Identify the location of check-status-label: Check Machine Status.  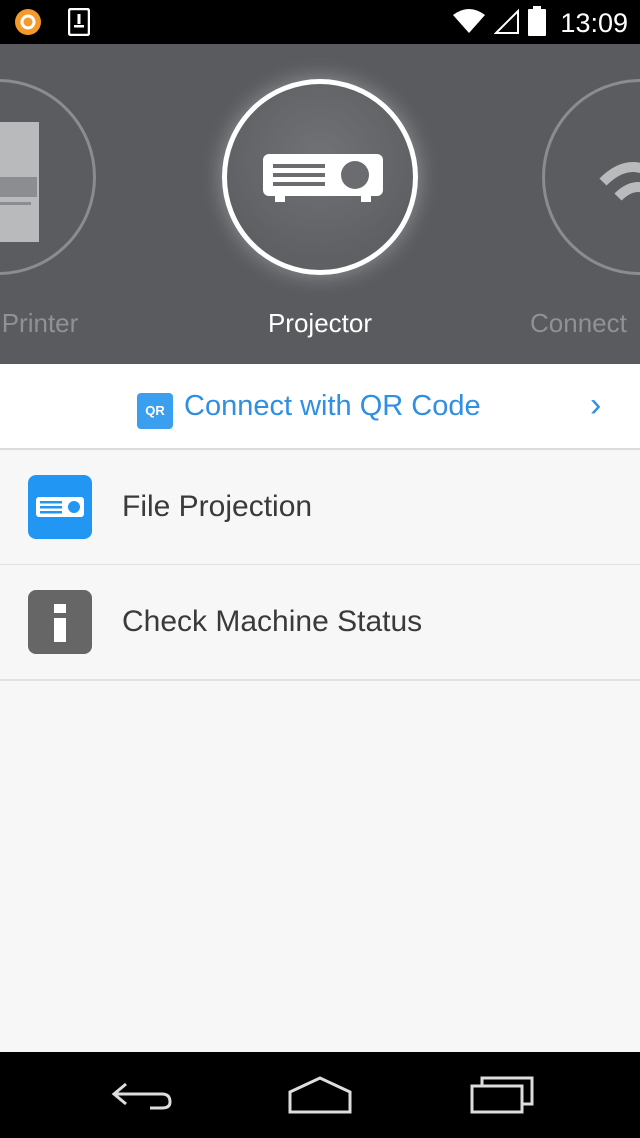
(272, 621).